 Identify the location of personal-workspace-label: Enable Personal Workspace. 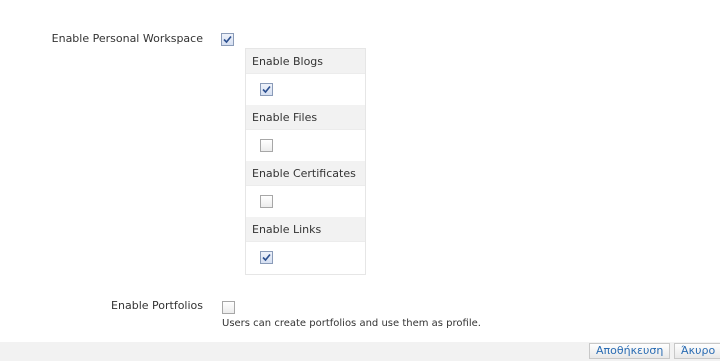
(127, 38).